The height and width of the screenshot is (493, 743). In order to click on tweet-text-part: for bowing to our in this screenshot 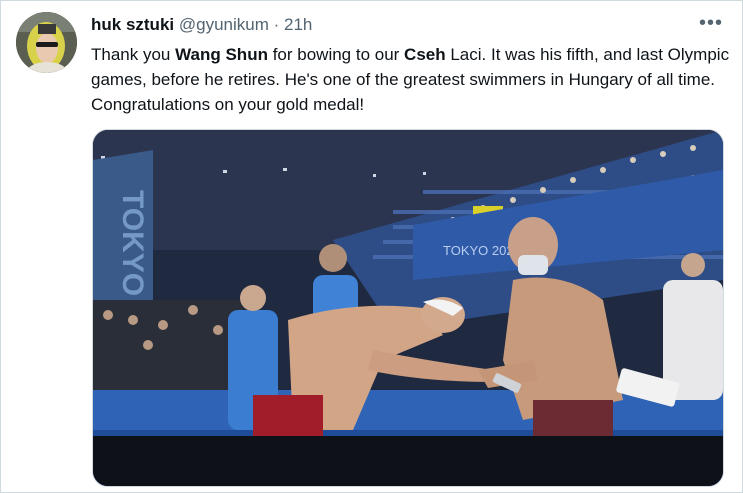, I will do `click(336, 54)`.